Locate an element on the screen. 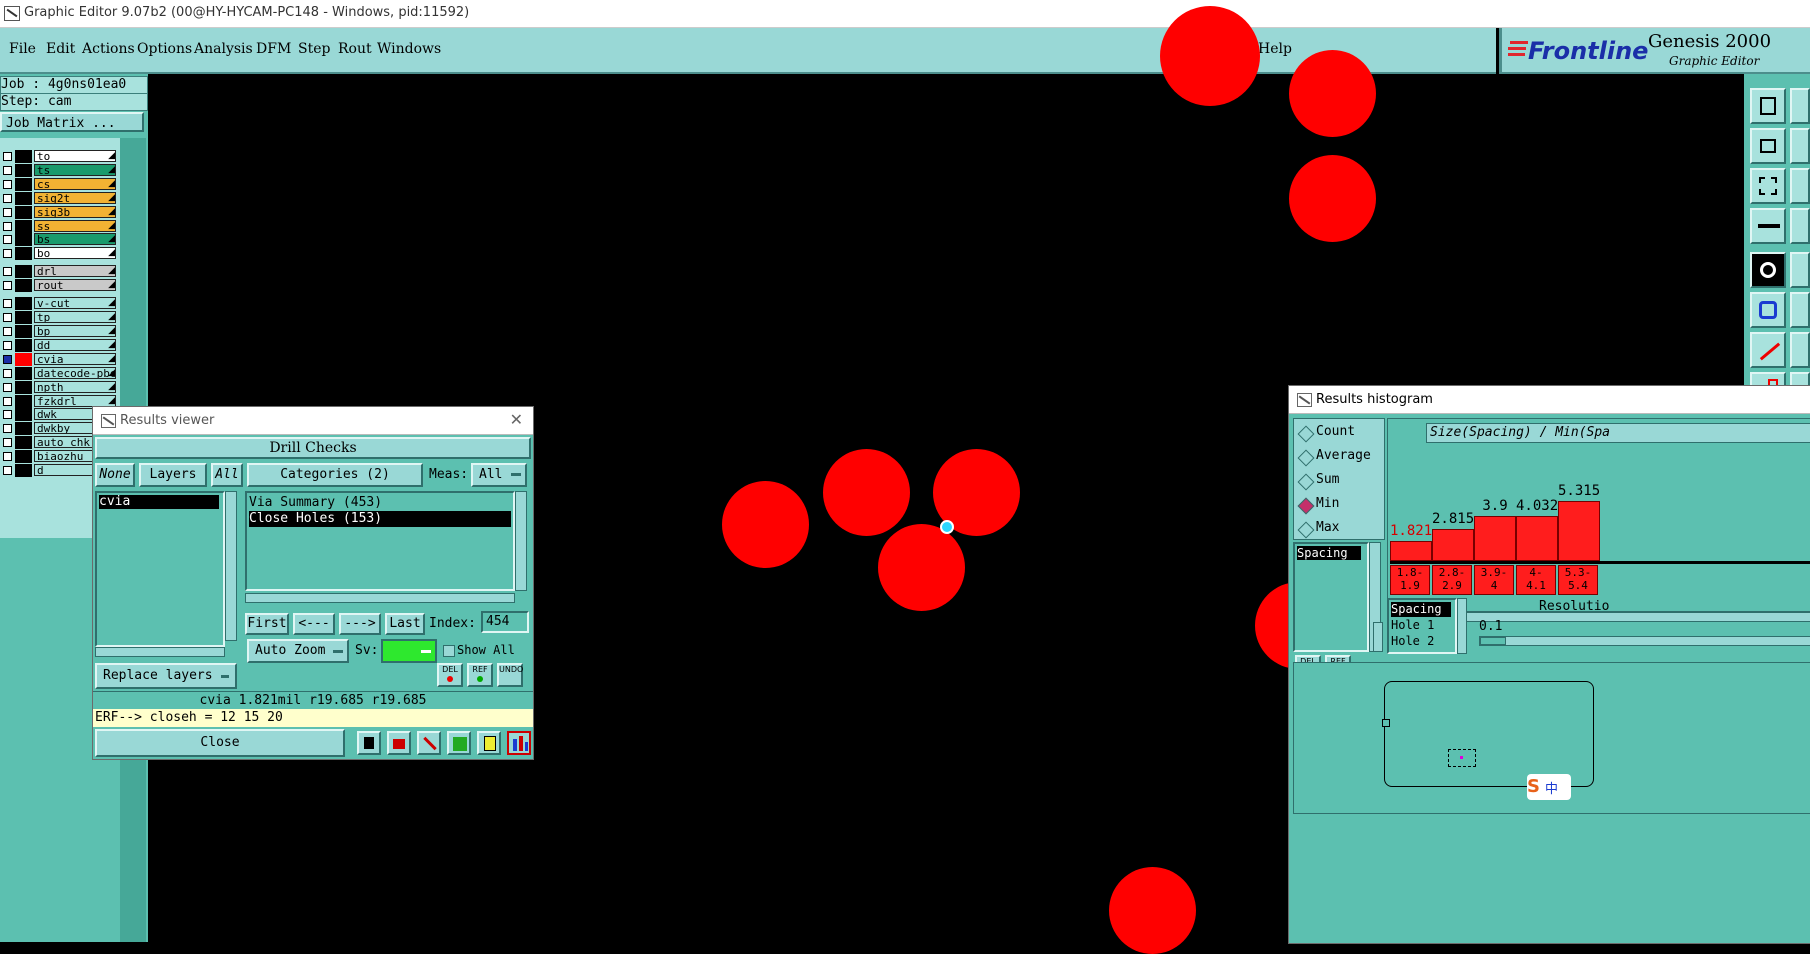 This screenshot has height=954, width=1810. refresh-result-button: REF is located at coordinates (480, 675).